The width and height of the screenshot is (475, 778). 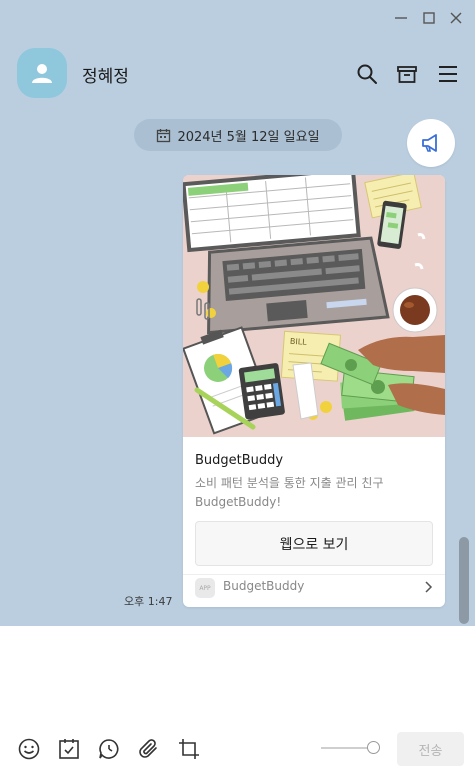 What do you see at coordinates (448, 74) in the screenshot?
I see `menu-icon` at bounding box center [448, 74].